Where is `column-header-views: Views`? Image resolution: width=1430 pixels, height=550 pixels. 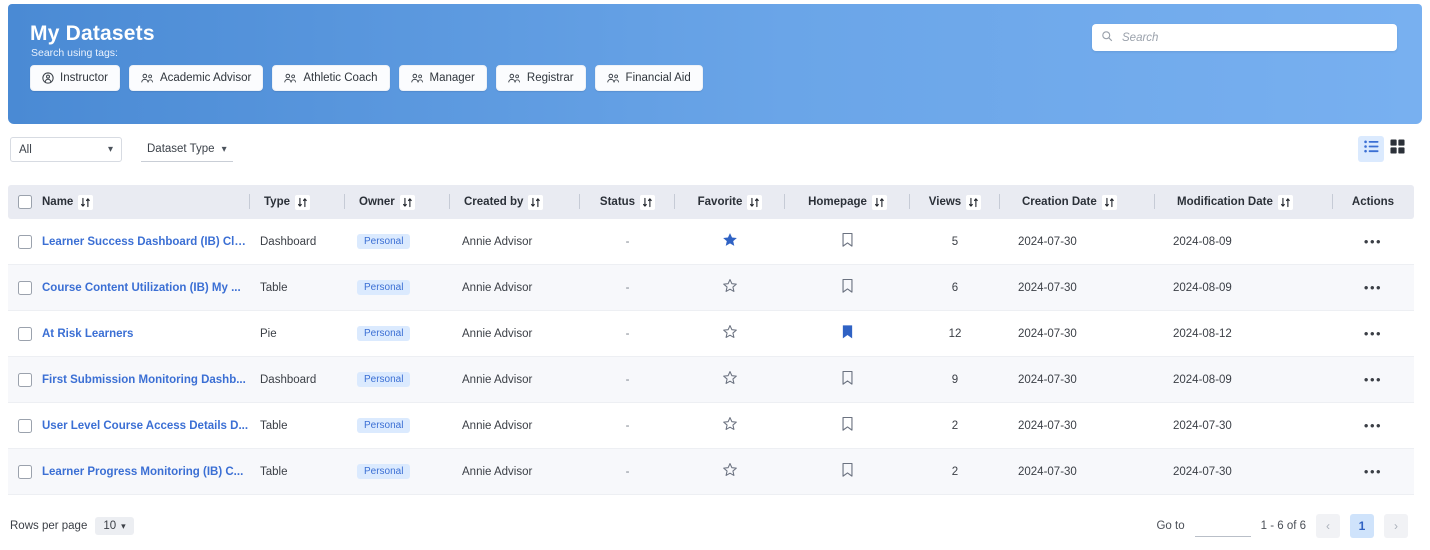 column-header-views: Views is located at coordinates (954, 202).